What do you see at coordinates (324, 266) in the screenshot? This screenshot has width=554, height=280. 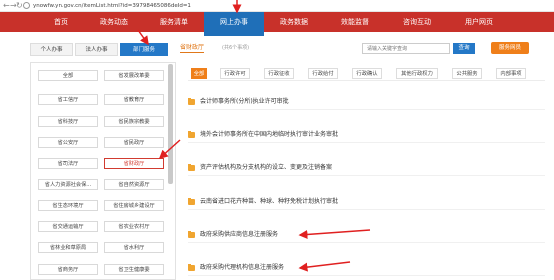 I see `arrow-to-agency-registration` at bounding box center [324, 266].